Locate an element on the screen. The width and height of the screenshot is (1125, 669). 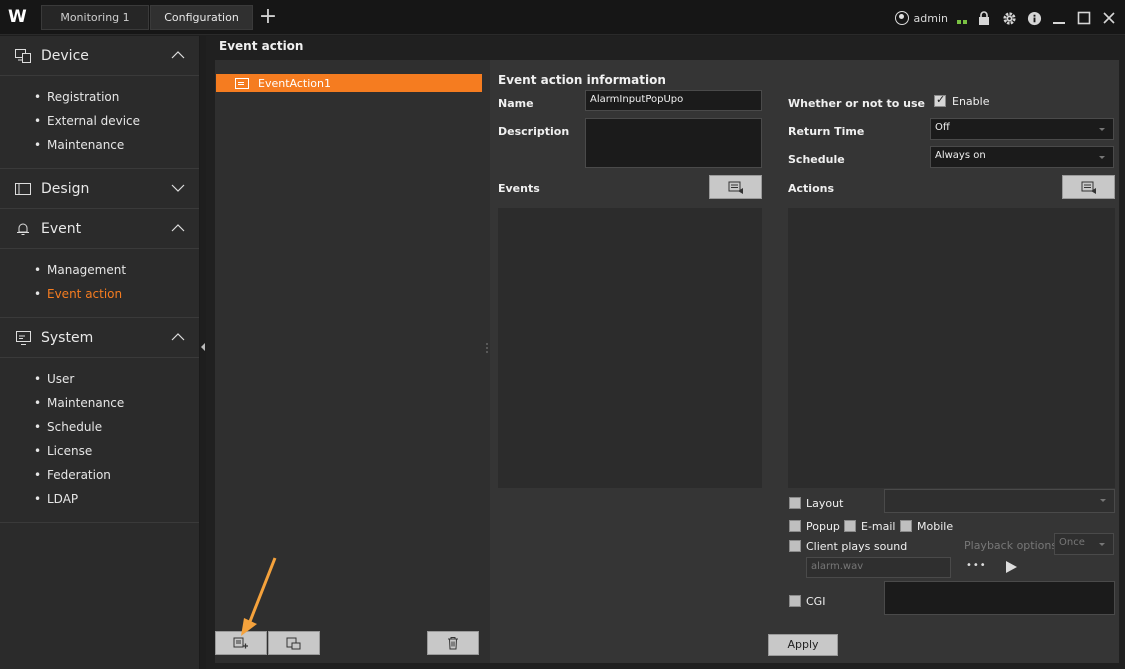
top-bar: W Monitoring 1 Configuration + admin is located at coordinates (562, 17).